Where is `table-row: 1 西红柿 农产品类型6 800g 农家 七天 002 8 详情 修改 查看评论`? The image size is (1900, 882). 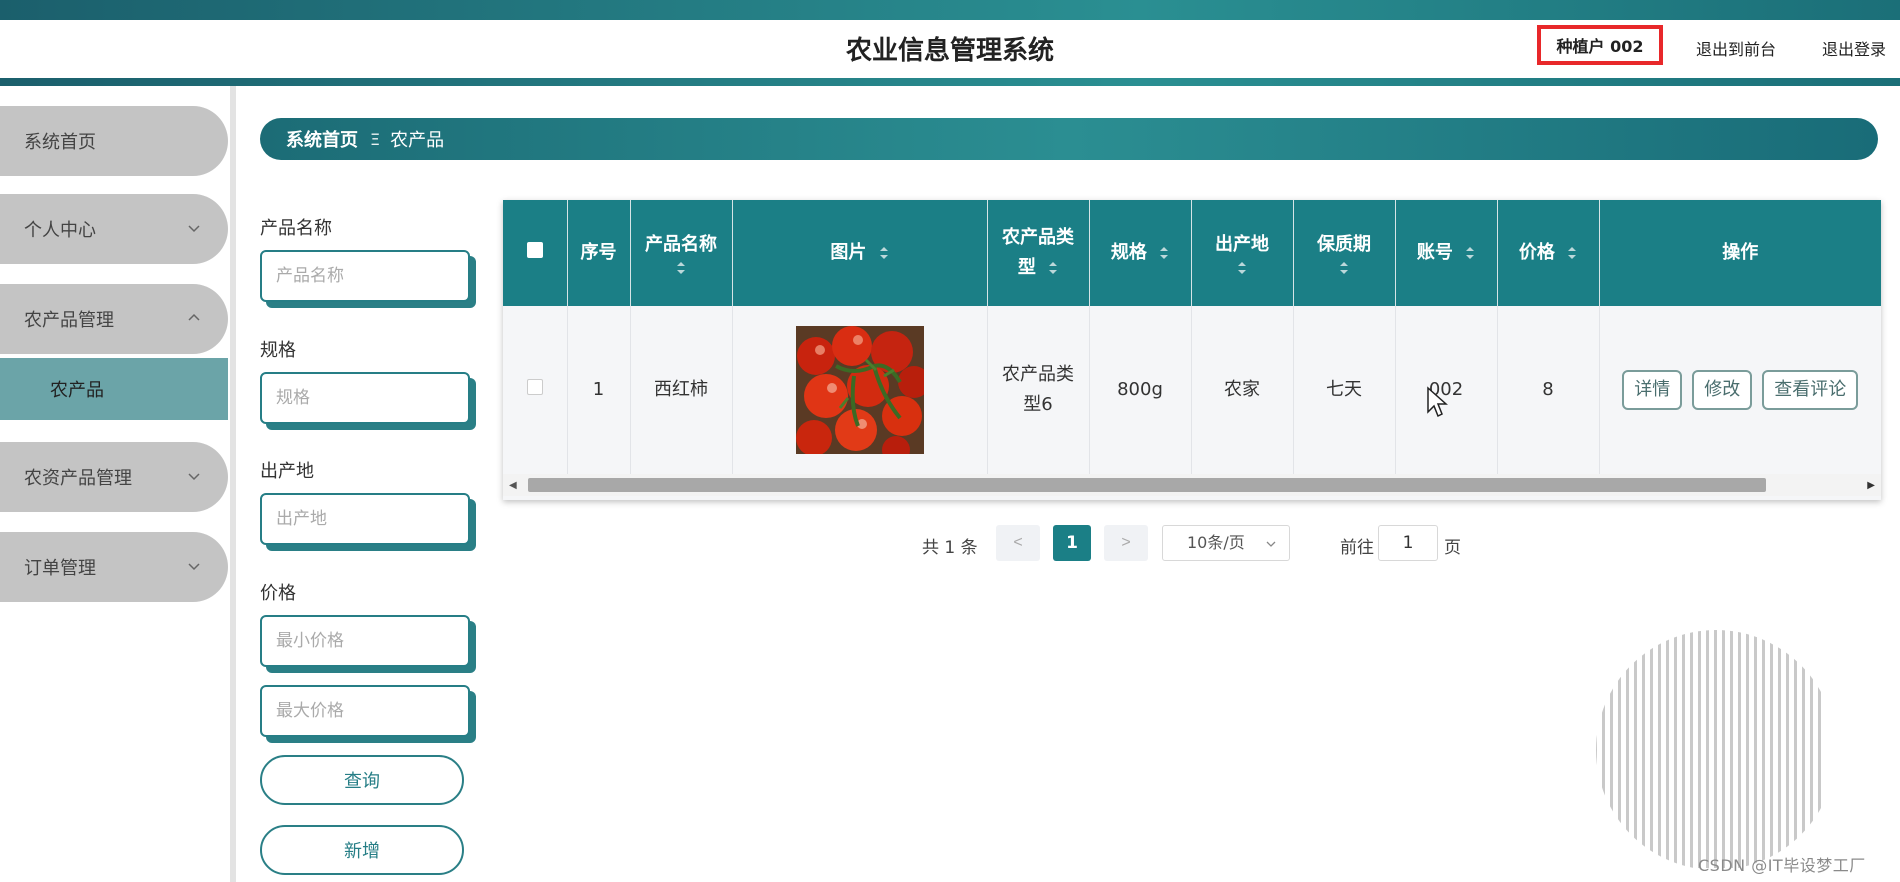
table-row: 1 西红柿 农产品类型6 800g 农家 七天 002 8 详情 修改 查看评论 is located at coordinates (1192, 390).